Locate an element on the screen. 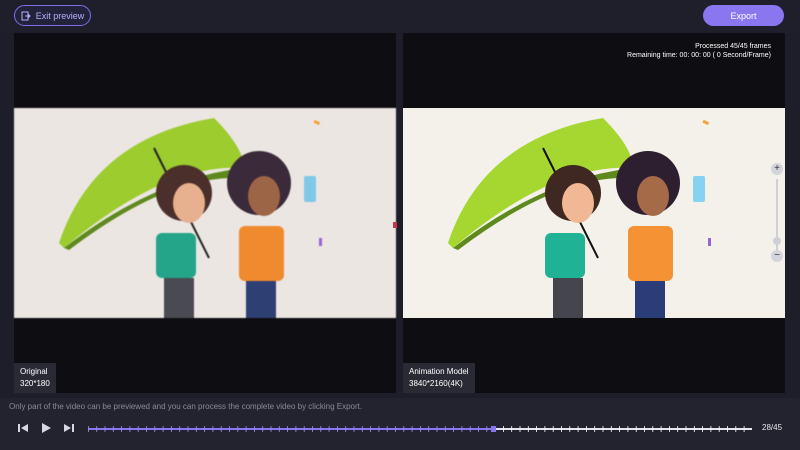  timeline-progress is located at coordinates (291, 429).